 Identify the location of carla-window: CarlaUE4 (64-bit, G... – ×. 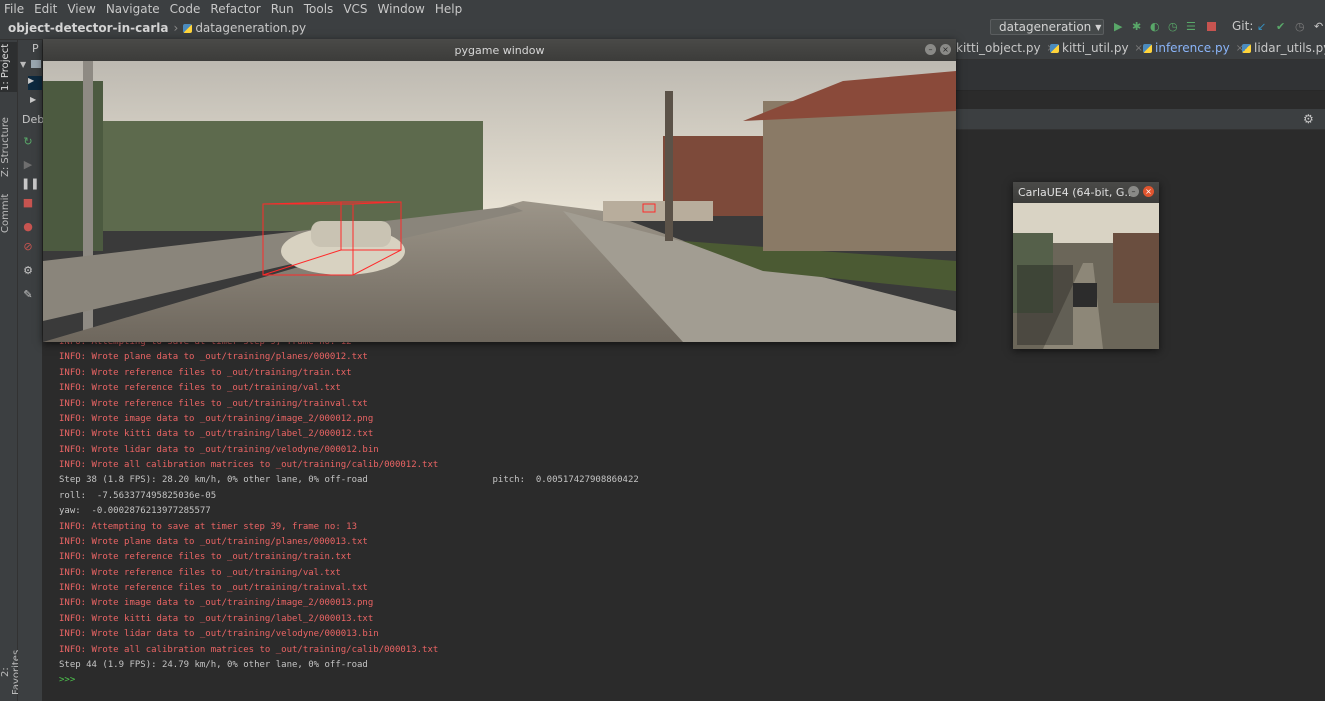
(1086, 265).